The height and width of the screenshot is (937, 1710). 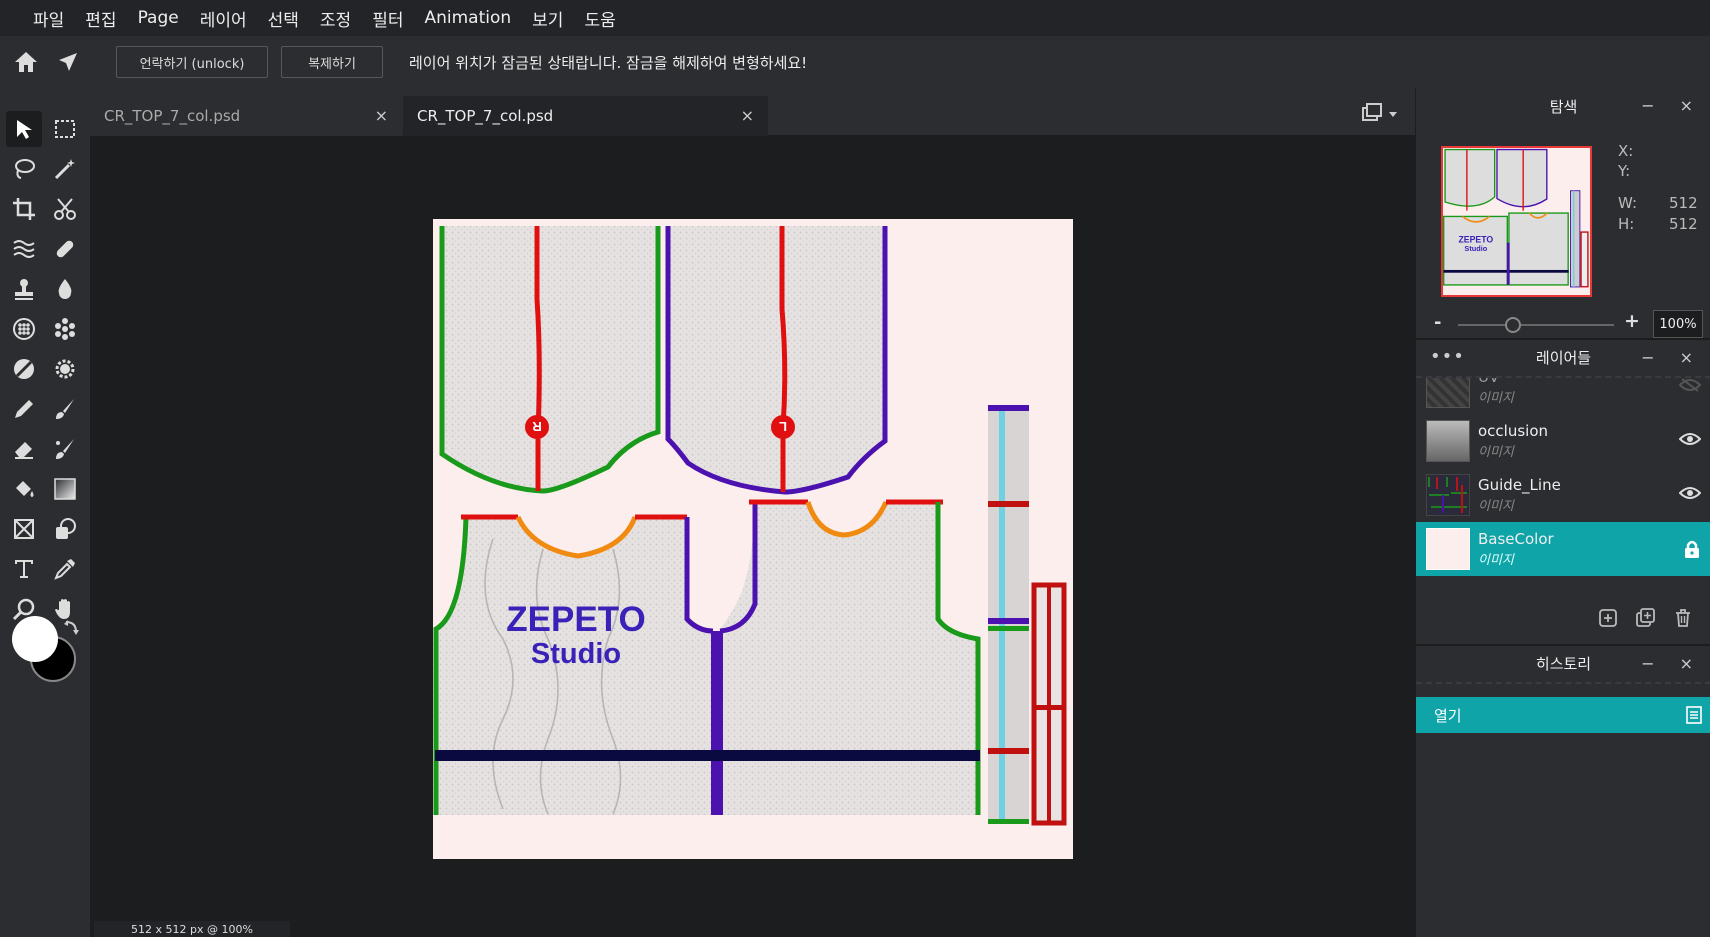 What do you see at coordinates (1626, 224) in the screenshot?
I see `nav-h-label: H:` at bounding box center [1626, 224].